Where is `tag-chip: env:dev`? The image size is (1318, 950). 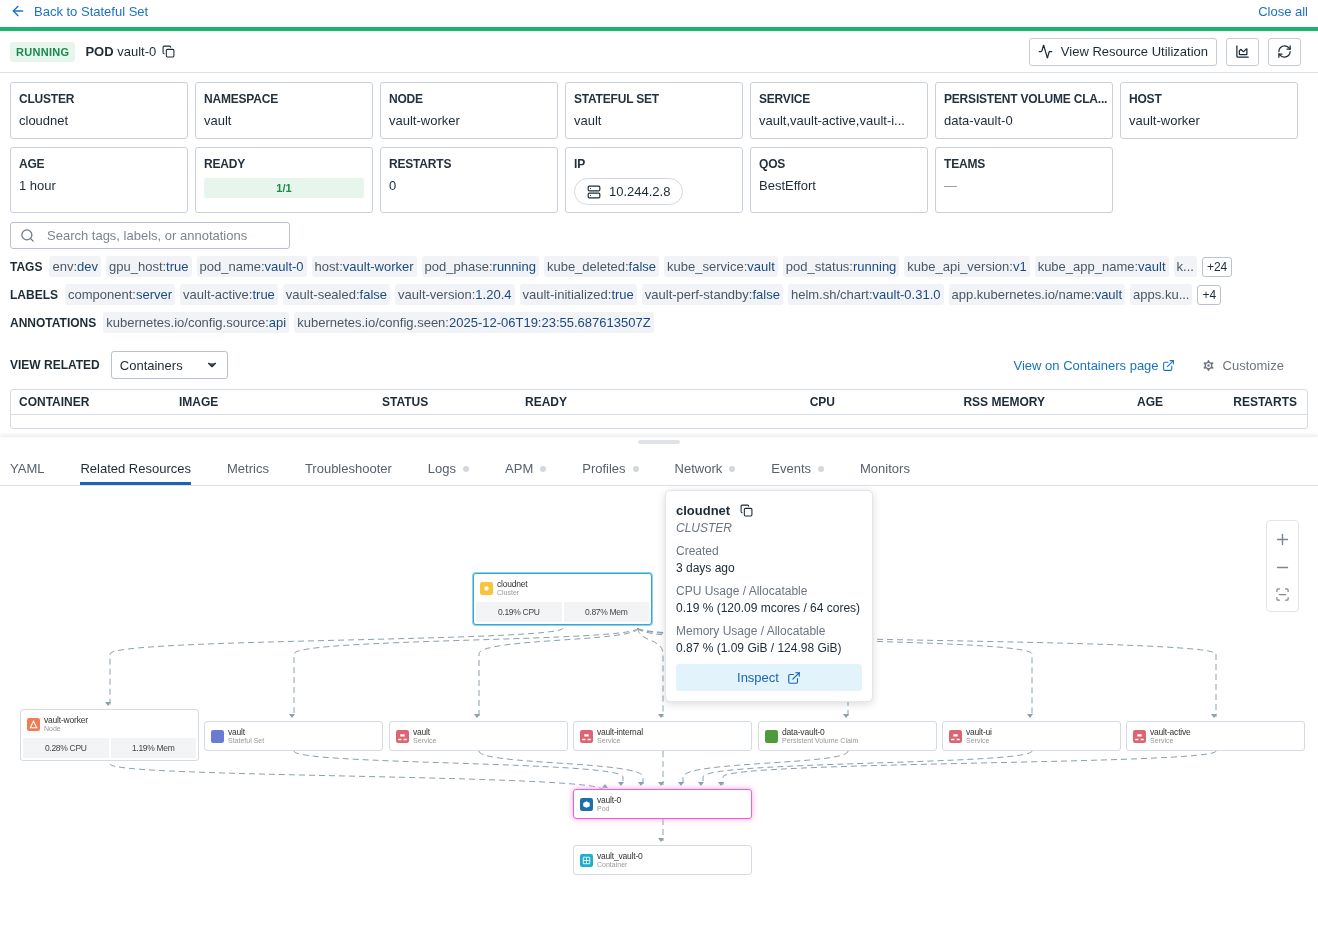
tag-chip: env:dev is located at coordinates (75, 266).